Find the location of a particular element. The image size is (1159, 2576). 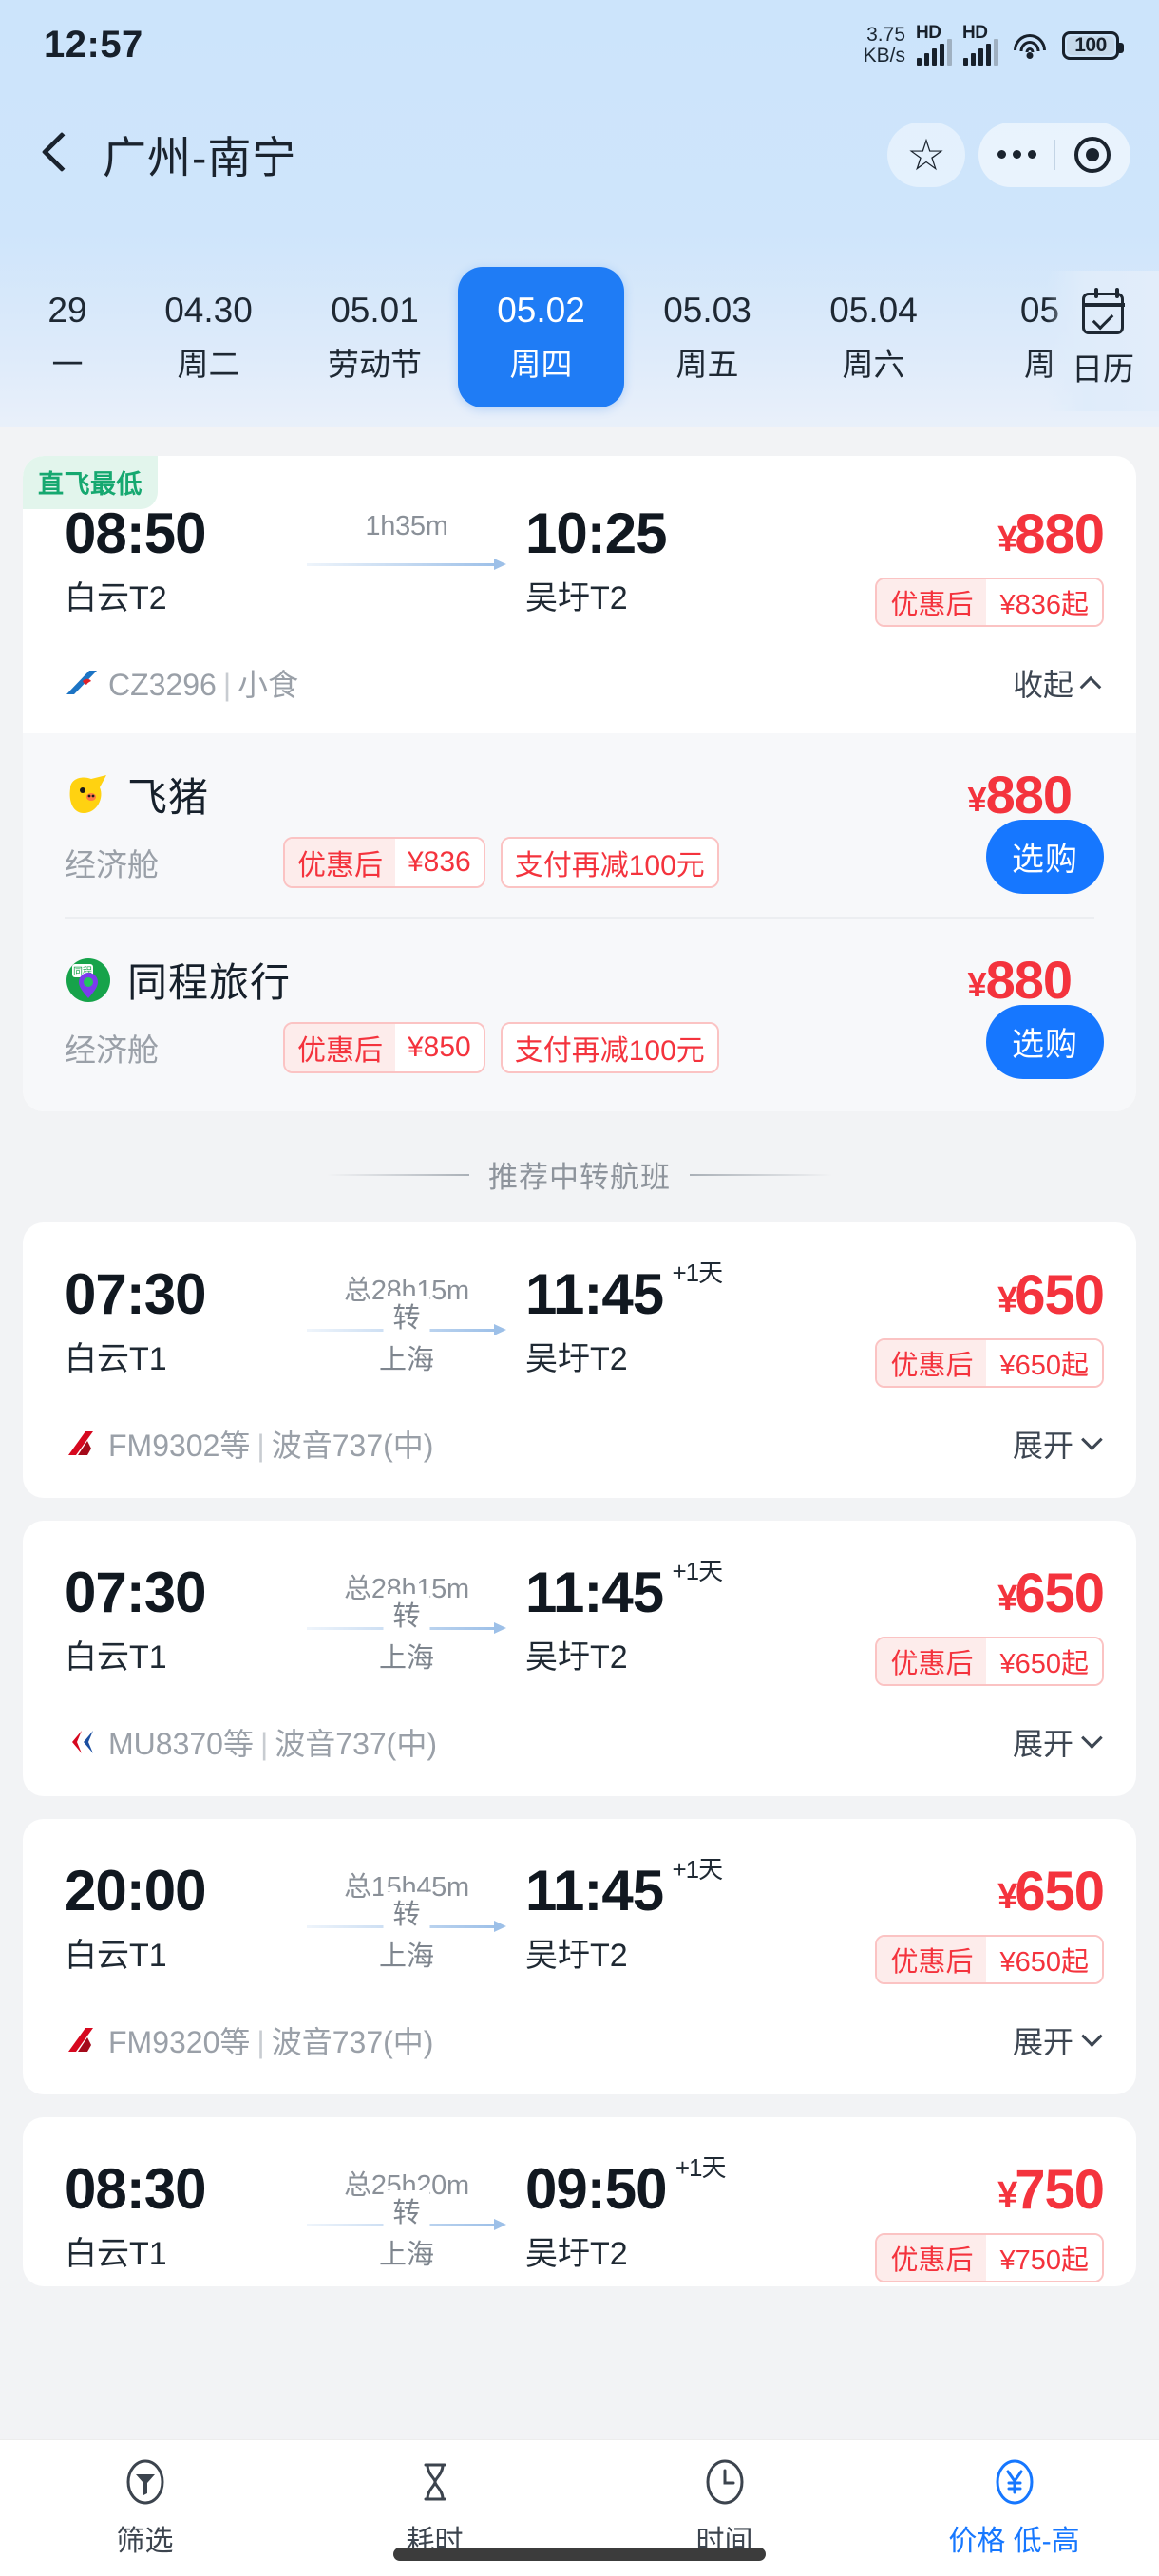

arrival-segment: 09:50 +1天 吴圩T2 is located at coordinates (637, 2213).